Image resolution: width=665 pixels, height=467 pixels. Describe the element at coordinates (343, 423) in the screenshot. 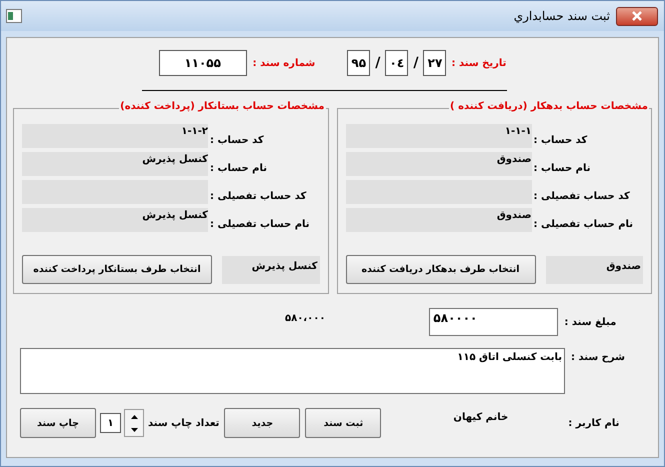

I see `action-button: ثبت سند` at that location.